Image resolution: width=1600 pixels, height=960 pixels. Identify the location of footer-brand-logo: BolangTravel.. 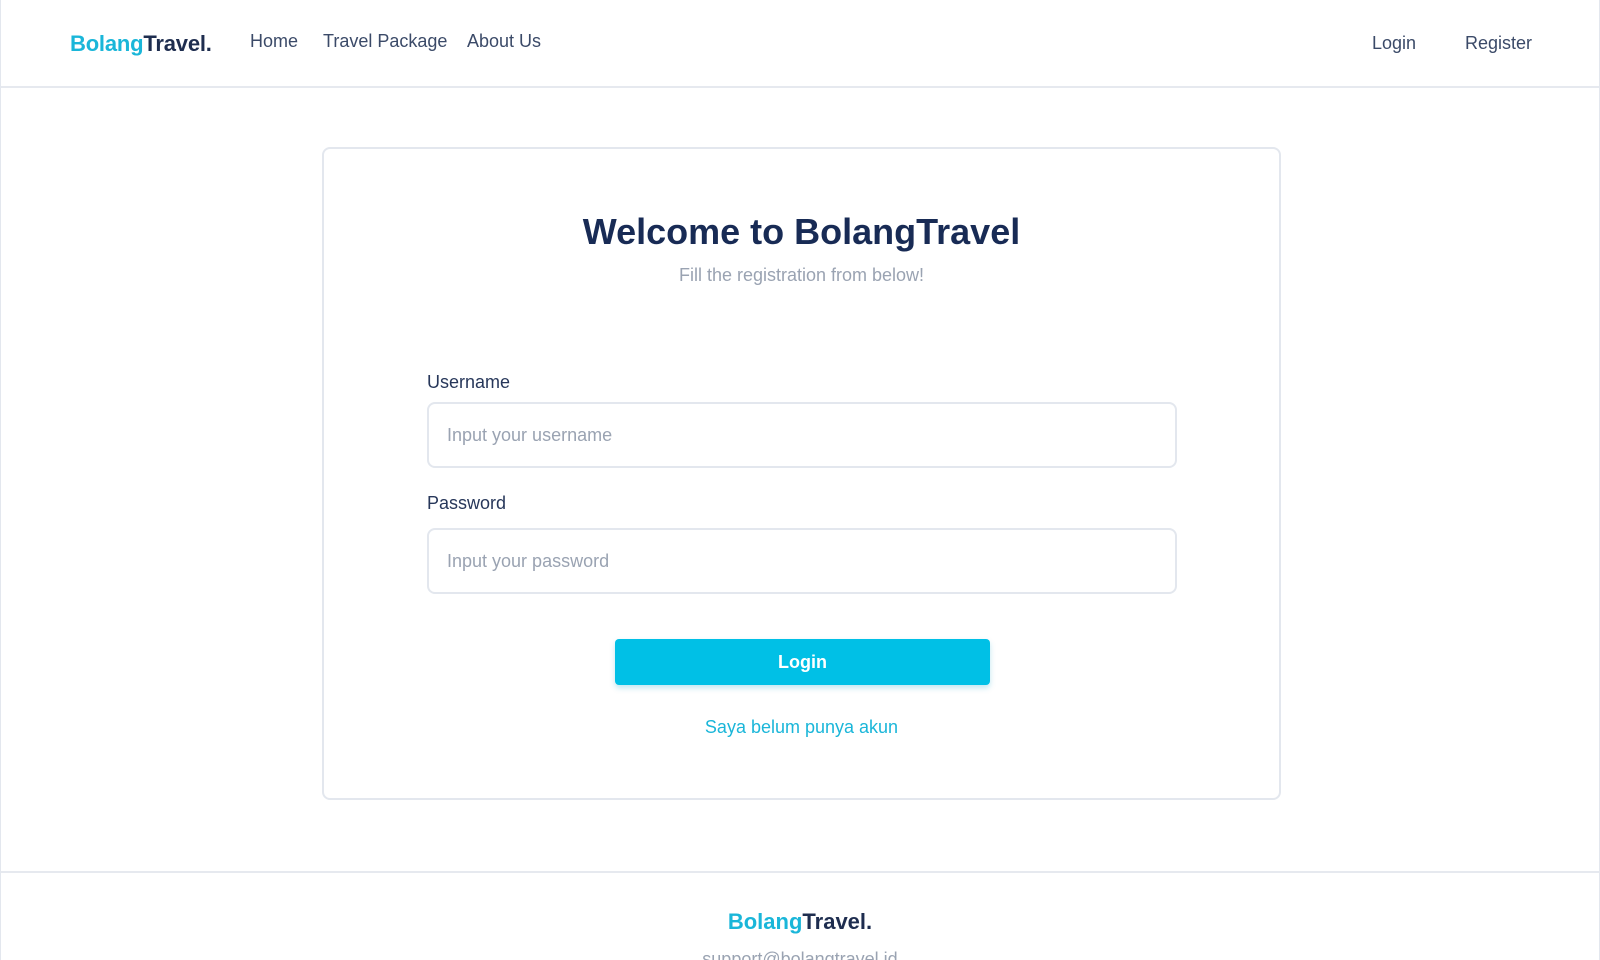
(800, 922).